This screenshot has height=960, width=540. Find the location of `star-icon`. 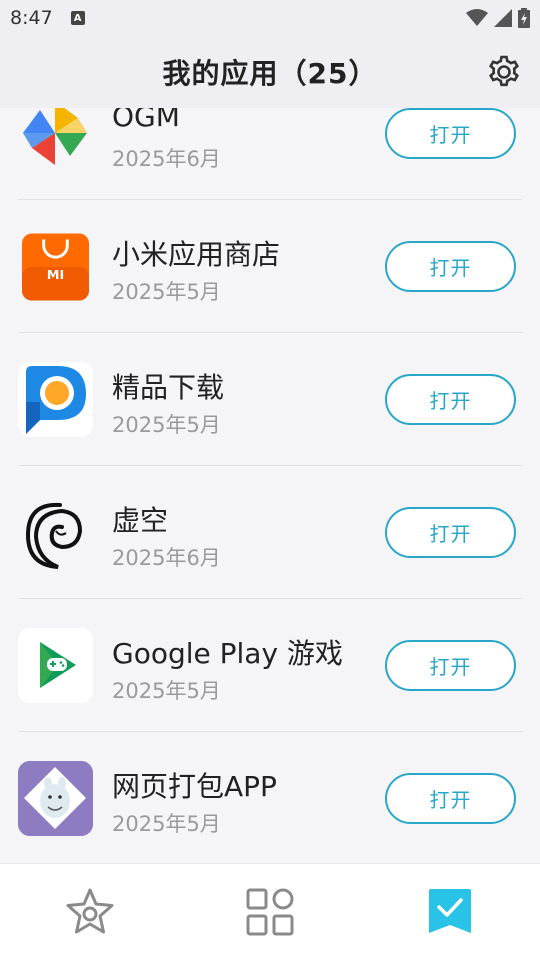

star-icon is located at coordinates (90, 911).